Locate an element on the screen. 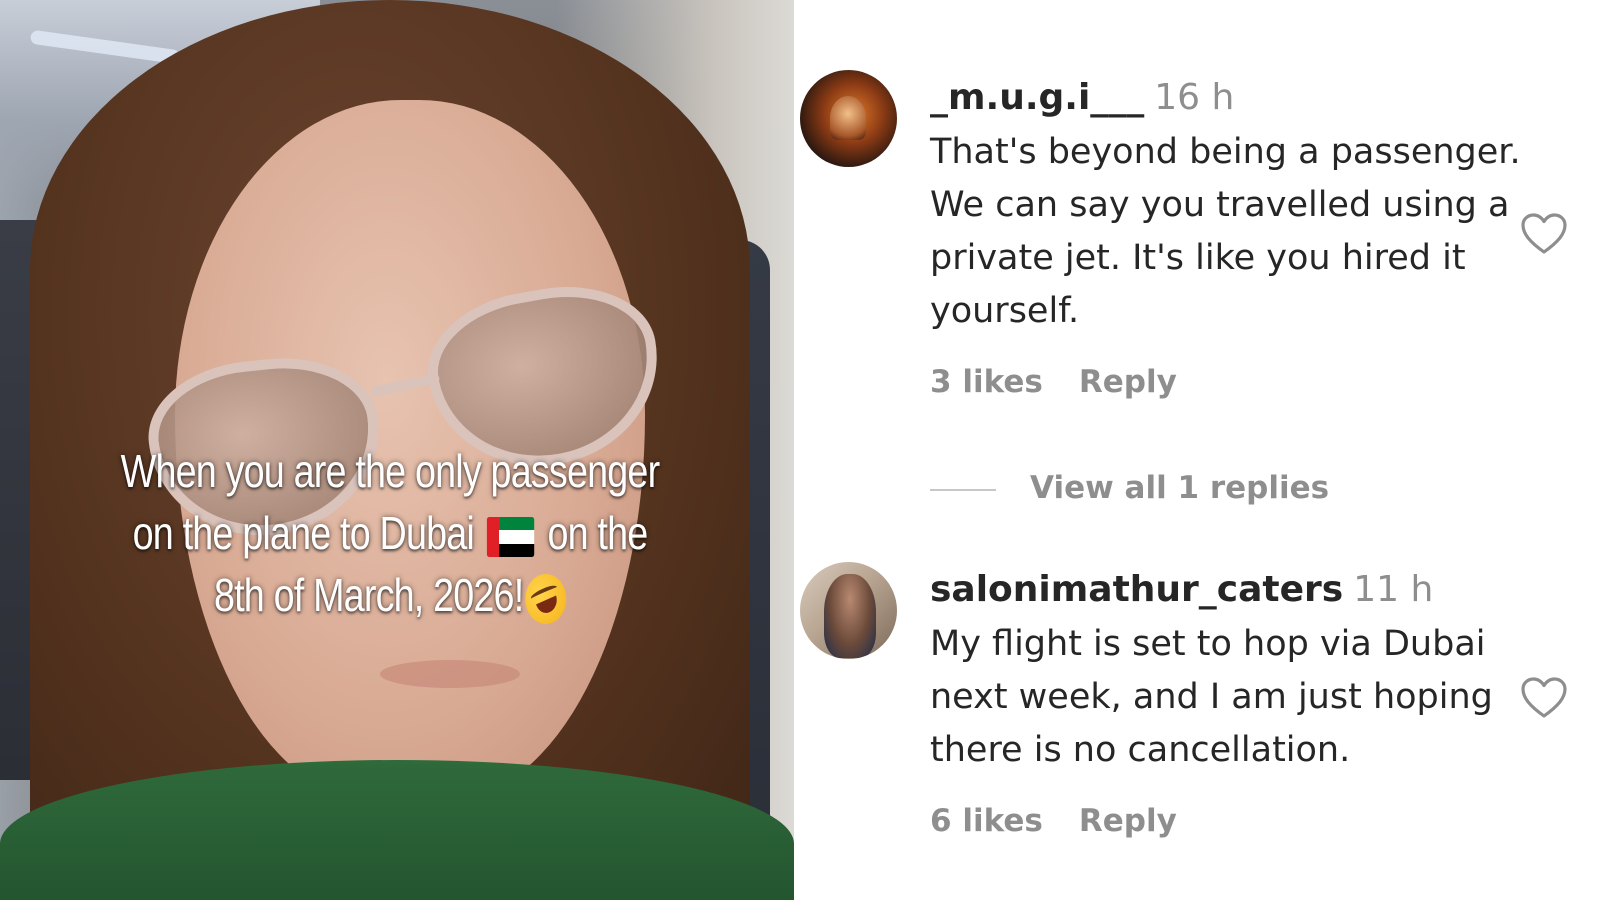 This screenshot has width=1600, height=900. view-replies-label: View all 1 replies is located at coordinates (1179, 488).